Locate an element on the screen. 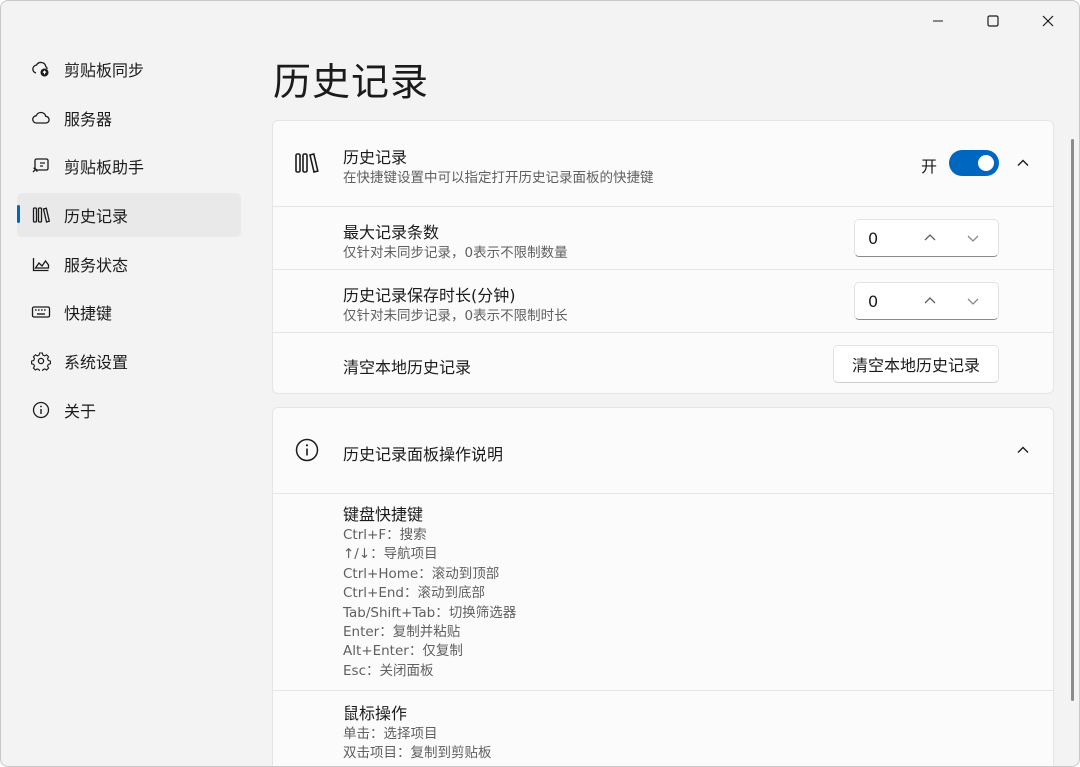 The height and width of the screenshot is (767, 1080). toggle-state-label: 开 is located at coordinates (928, 166).